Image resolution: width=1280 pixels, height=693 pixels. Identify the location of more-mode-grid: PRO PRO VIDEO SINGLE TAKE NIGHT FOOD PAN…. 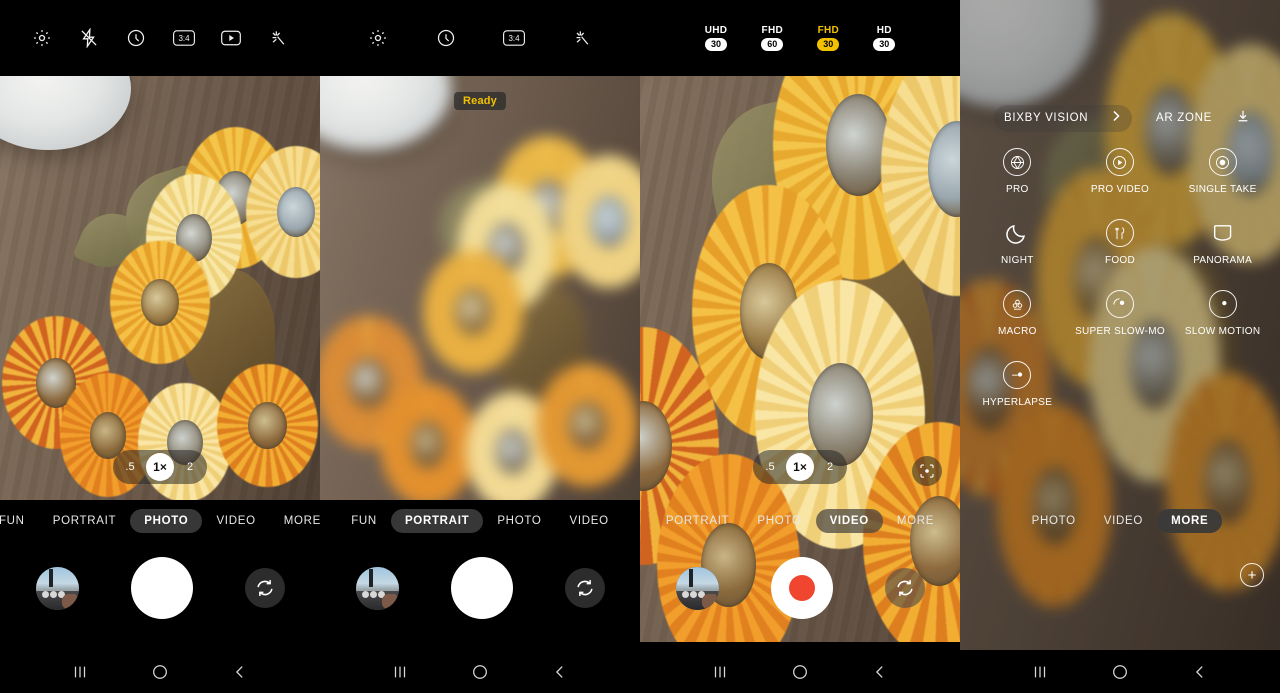
(1120, 278).